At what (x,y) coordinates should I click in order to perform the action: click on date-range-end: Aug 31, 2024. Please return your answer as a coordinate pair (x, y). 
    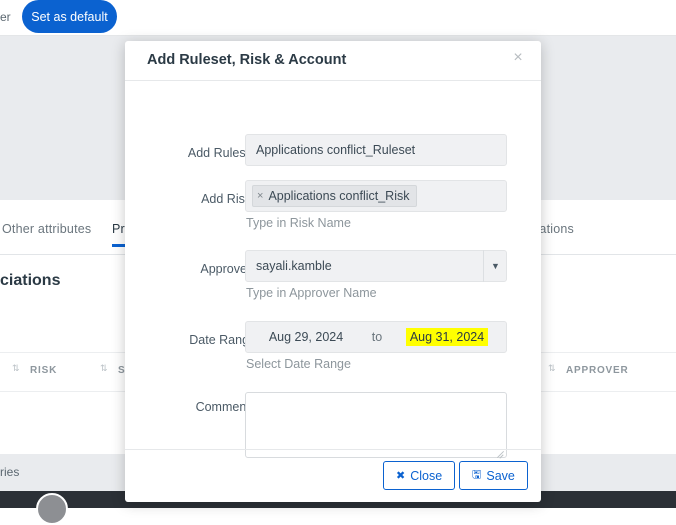
    Looking at the image, I should click on (447, 337).